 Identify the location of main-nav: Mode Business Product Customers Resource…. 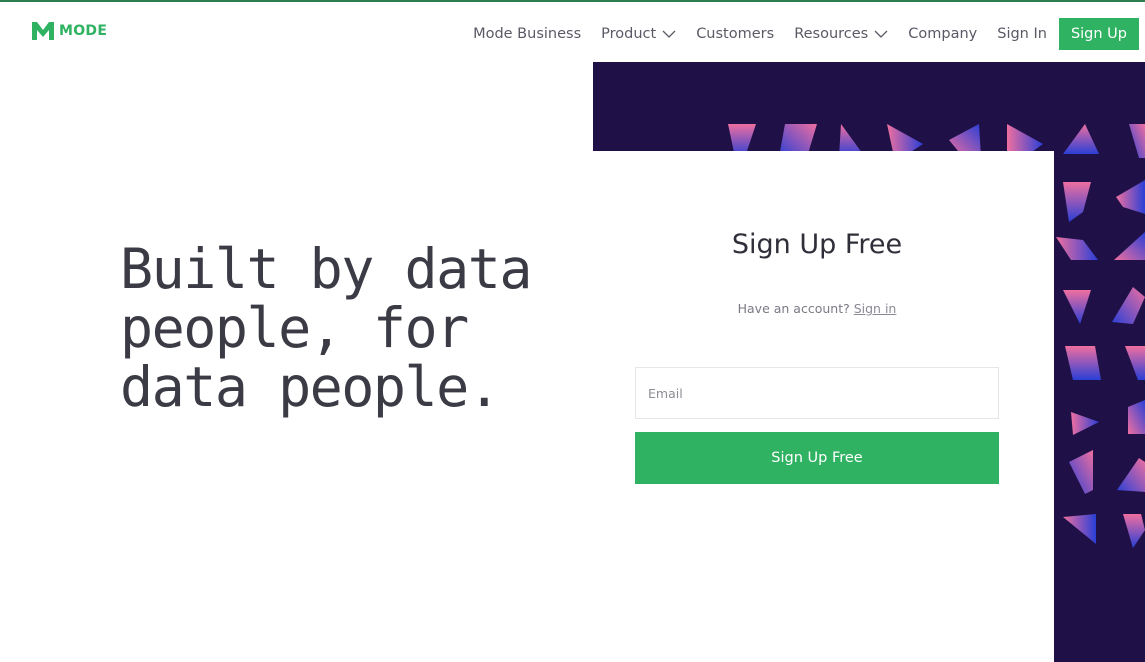
(806, 34).